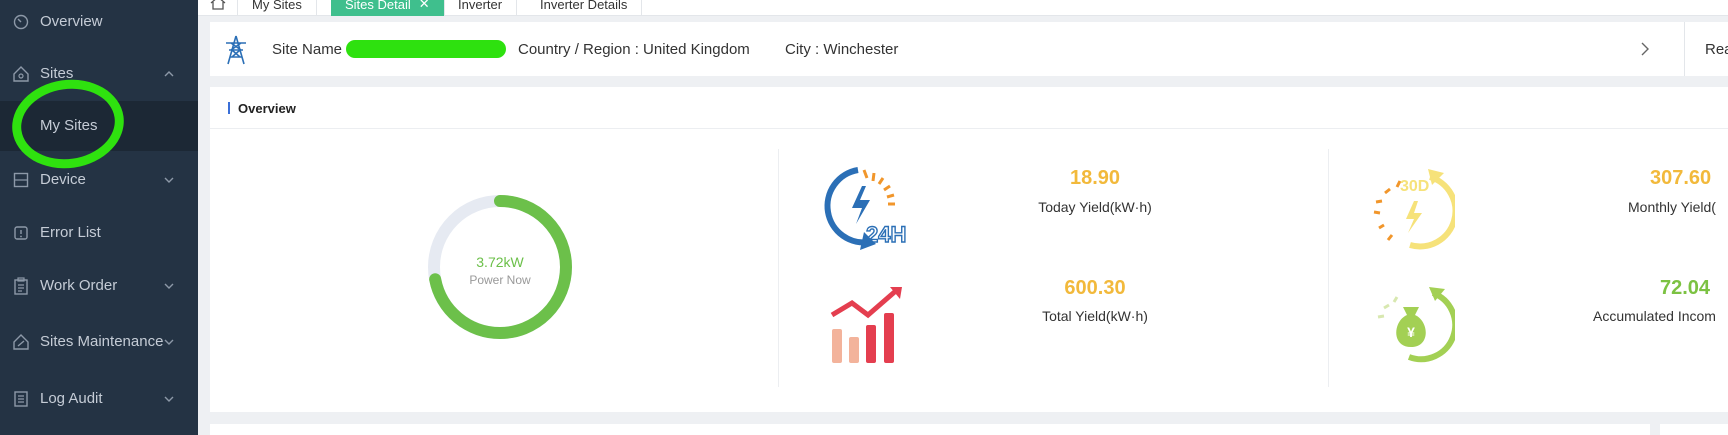 The image size is (1728, 435). Describe the element at coordinates (307, 49) in the screenshot. I see `site-name-label: Site Name` at that location.